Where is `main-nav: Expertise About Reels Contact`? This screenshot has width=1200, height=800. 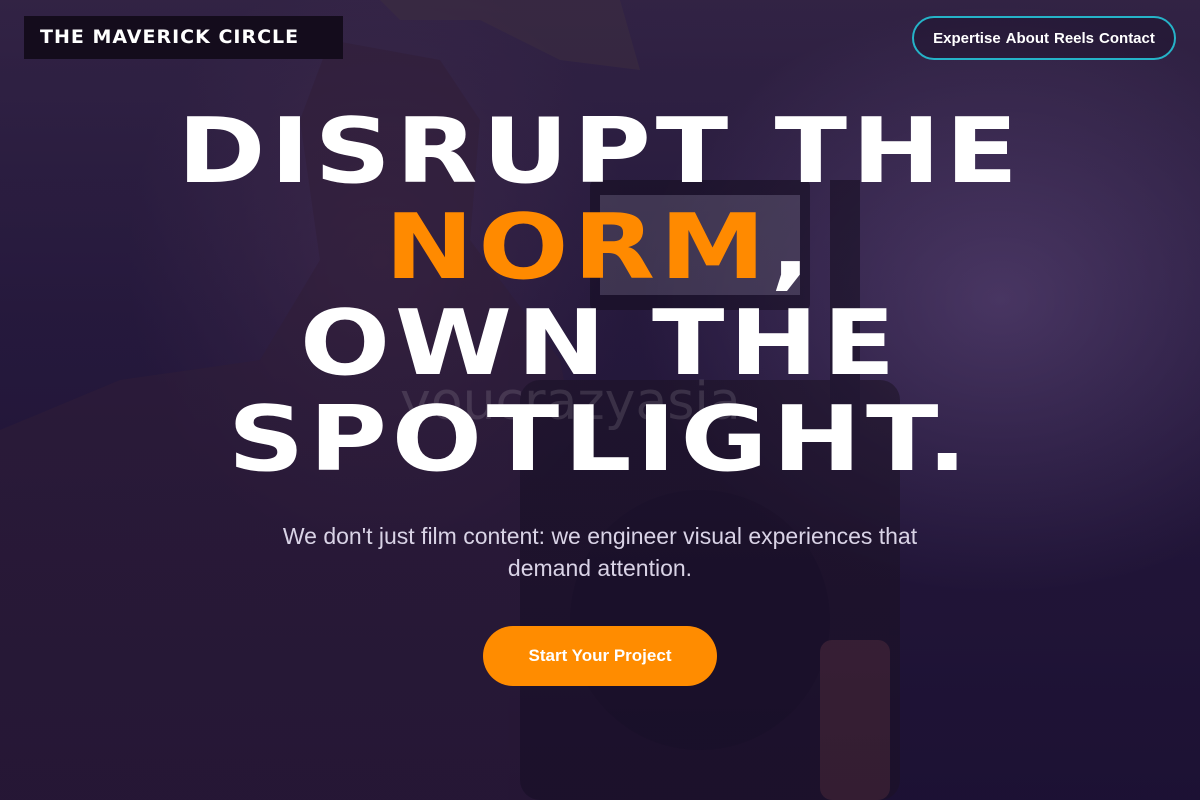 main-nav: Expertise About Reels Contact is located at coordinates (1044, 38).